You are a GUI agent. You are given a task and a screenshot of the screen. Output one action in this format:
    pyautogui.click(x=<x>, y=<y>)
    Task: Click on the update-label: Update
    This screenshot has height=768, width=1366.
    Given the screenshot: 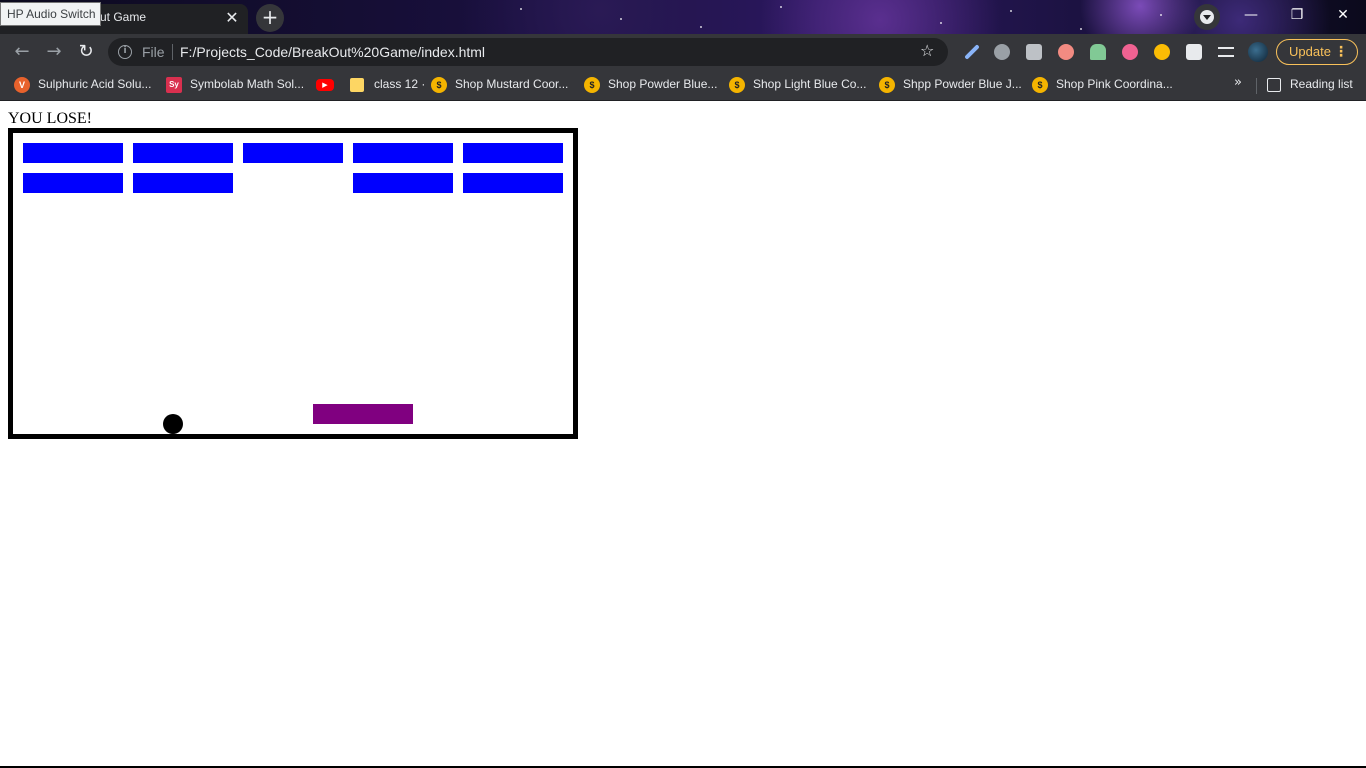 What is the action you would take?
    pyautogui.click(x=1310, y=51)
    